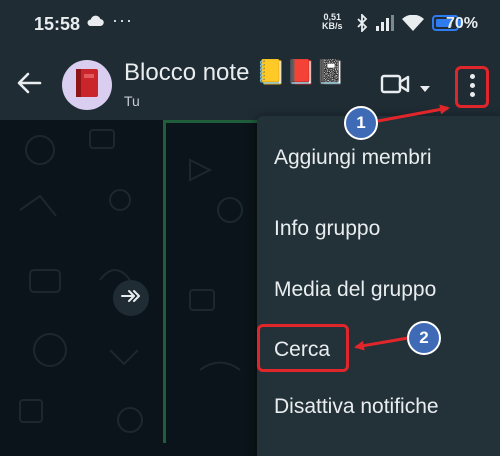  I want to click on annotation-arrows, so click(402, 227).